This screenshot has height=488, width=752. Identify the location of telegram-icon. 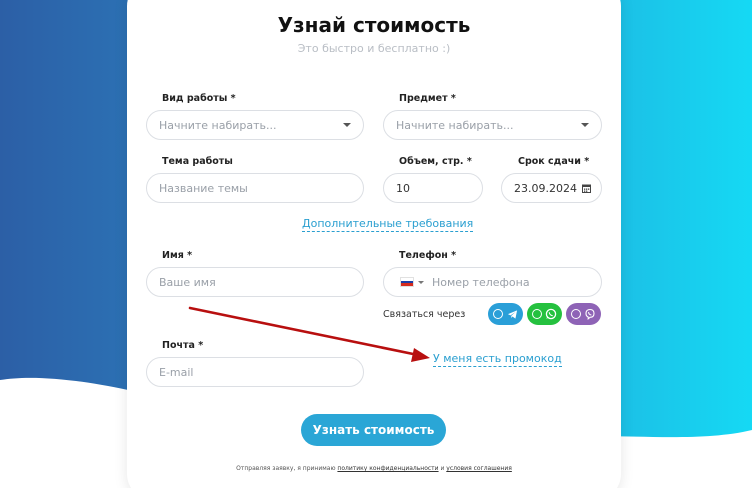
(512, 314).